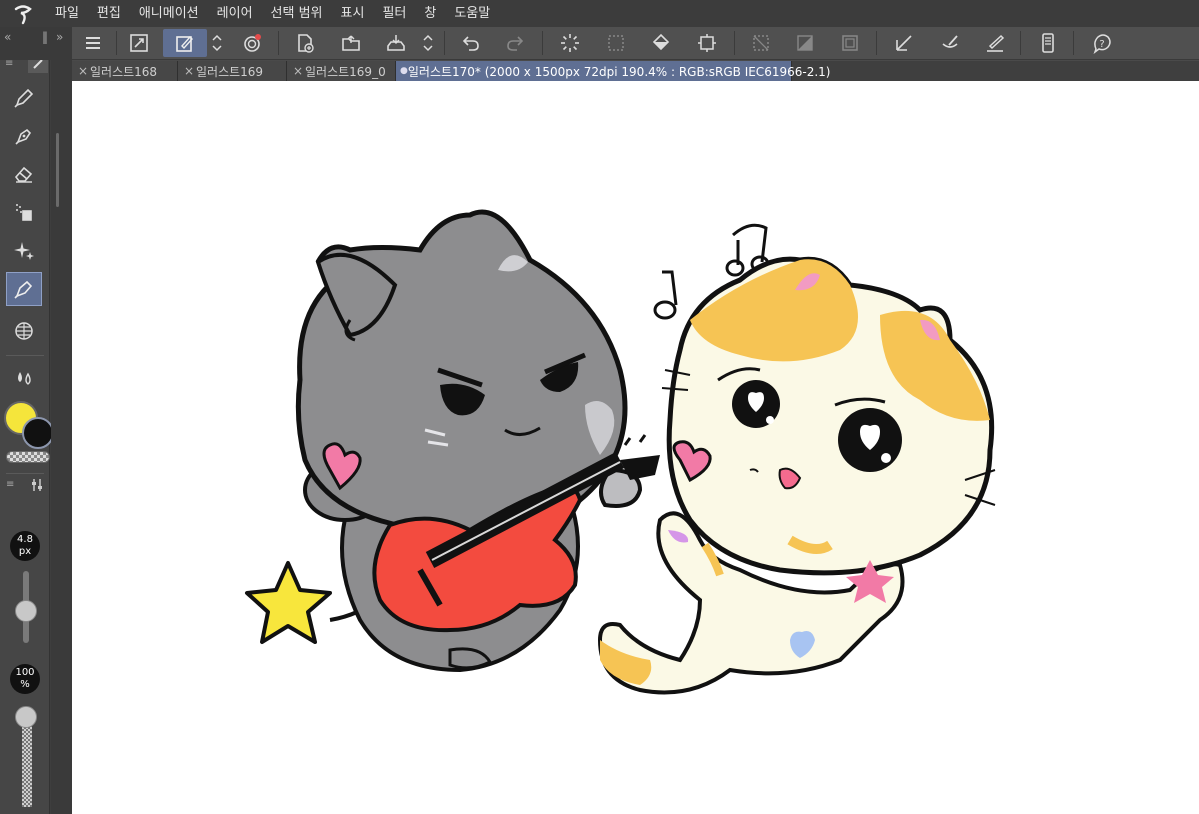  What do you see at coordinates (25, 551) in the screenshot?
I see `brush-size-unit: px` at bounding box center [25, 551].